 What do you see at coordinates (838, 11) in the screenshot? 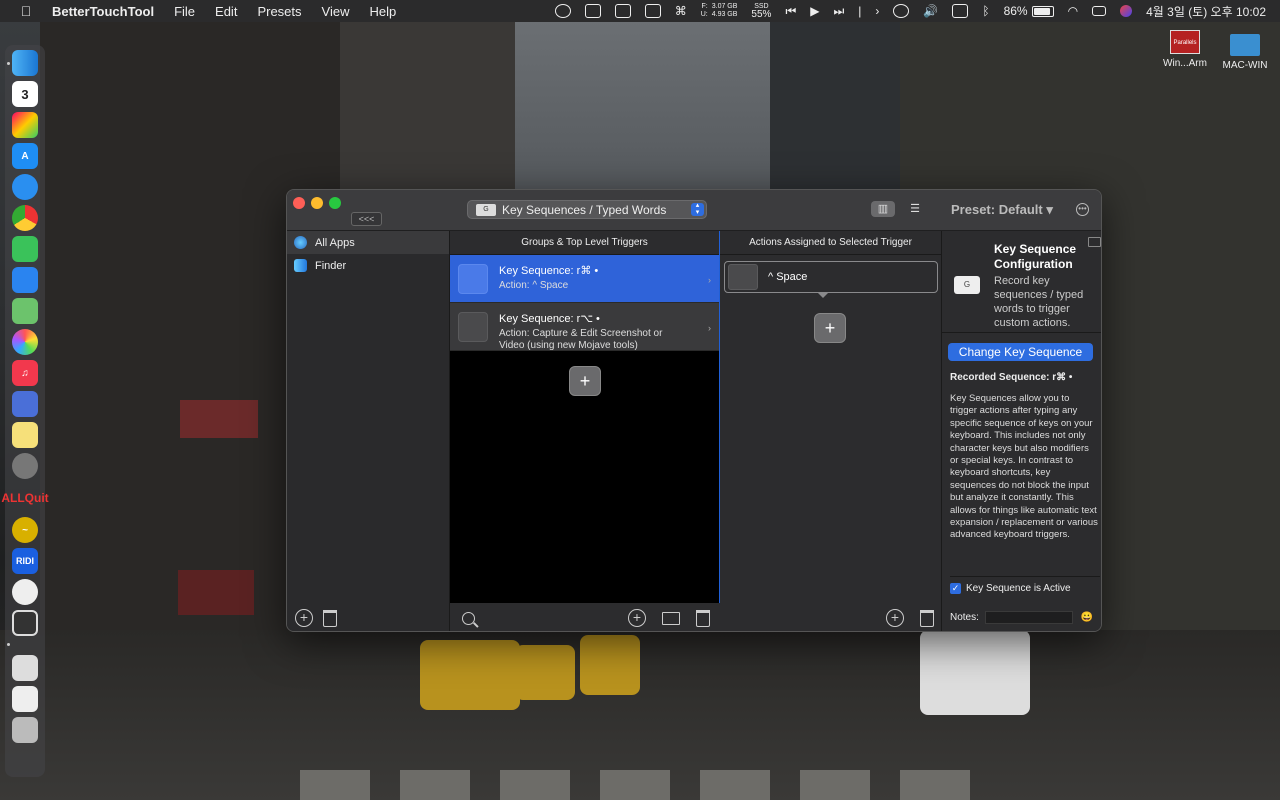
I see `next-track-icon: ⏭` at bounding box center [838, 11].